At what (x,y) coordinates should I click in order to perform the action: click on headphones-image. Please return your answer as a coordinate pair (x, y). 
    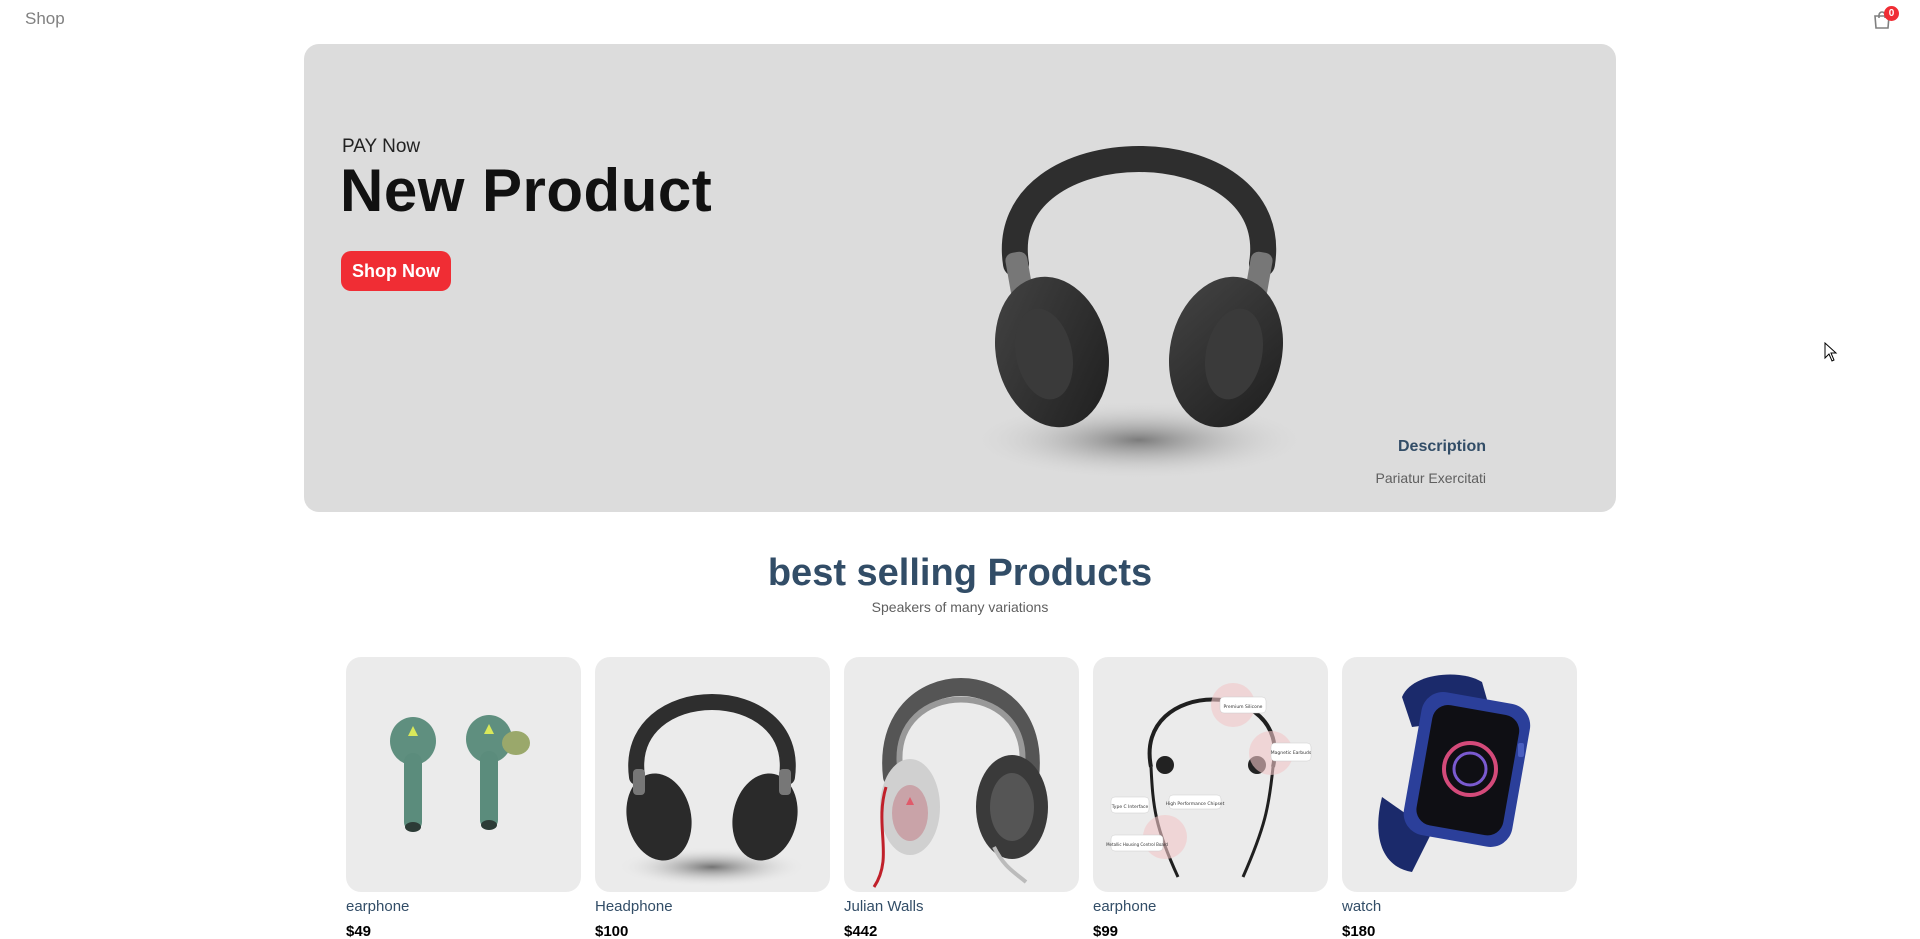
    Looking at the image, I should click on (712, 774).